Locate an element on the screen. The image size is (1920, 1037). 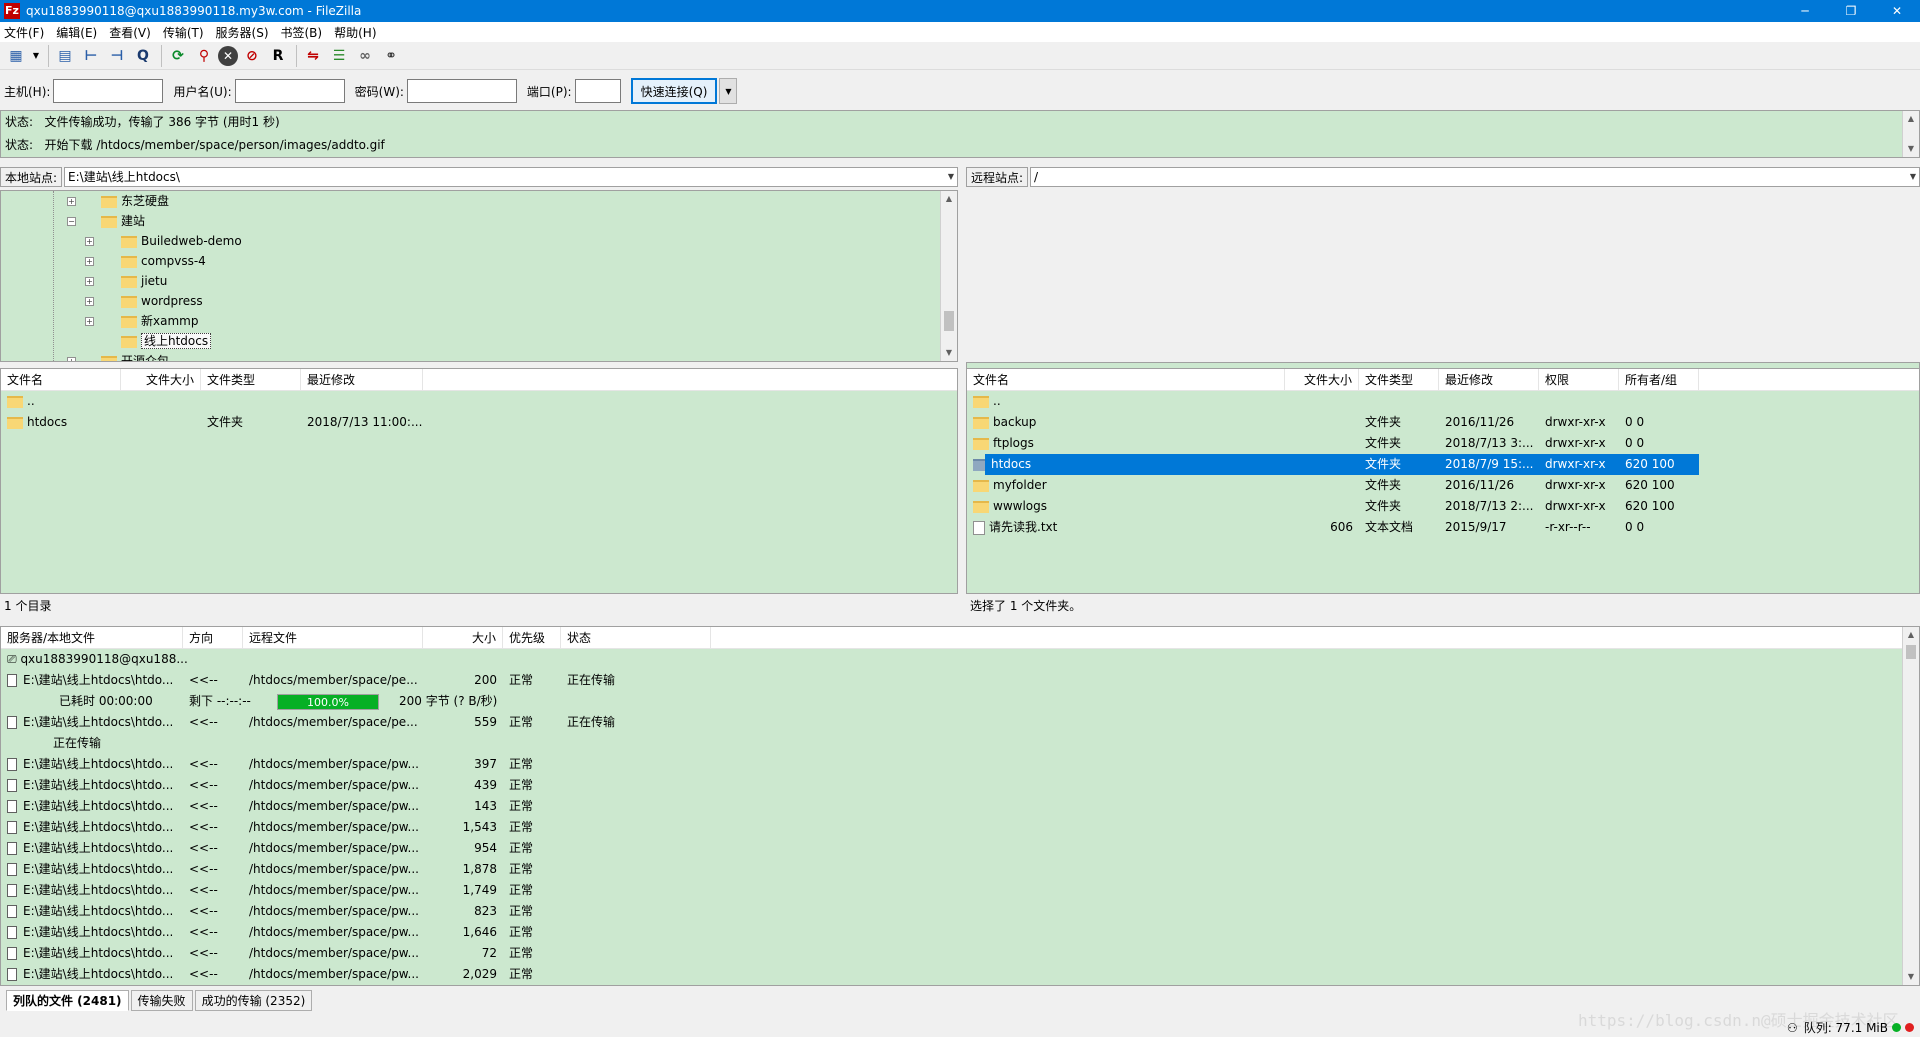
cancel-icon: ✕ is located at coordinates (228, 55).